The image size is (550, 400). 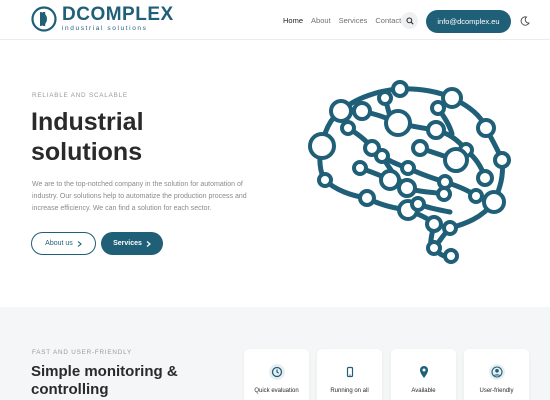 I want to click on logo: DCOMPLEX industrial solutions, so click(x=102, y=19).